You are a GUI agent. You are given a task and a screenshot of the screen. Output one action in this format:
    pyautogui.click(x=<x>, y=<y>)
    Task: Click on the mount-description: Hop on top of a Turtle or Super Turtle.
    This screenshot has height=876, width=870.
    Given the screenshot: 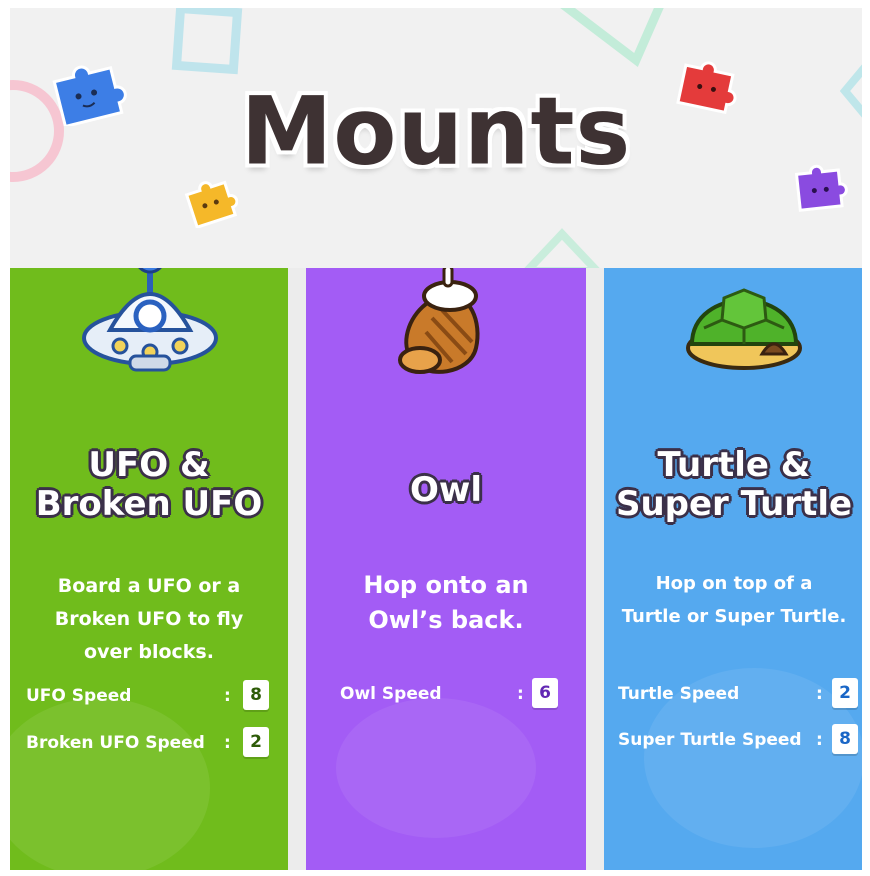 What is the action you would take?
    pyautogui.click(x=734, y=600)
    